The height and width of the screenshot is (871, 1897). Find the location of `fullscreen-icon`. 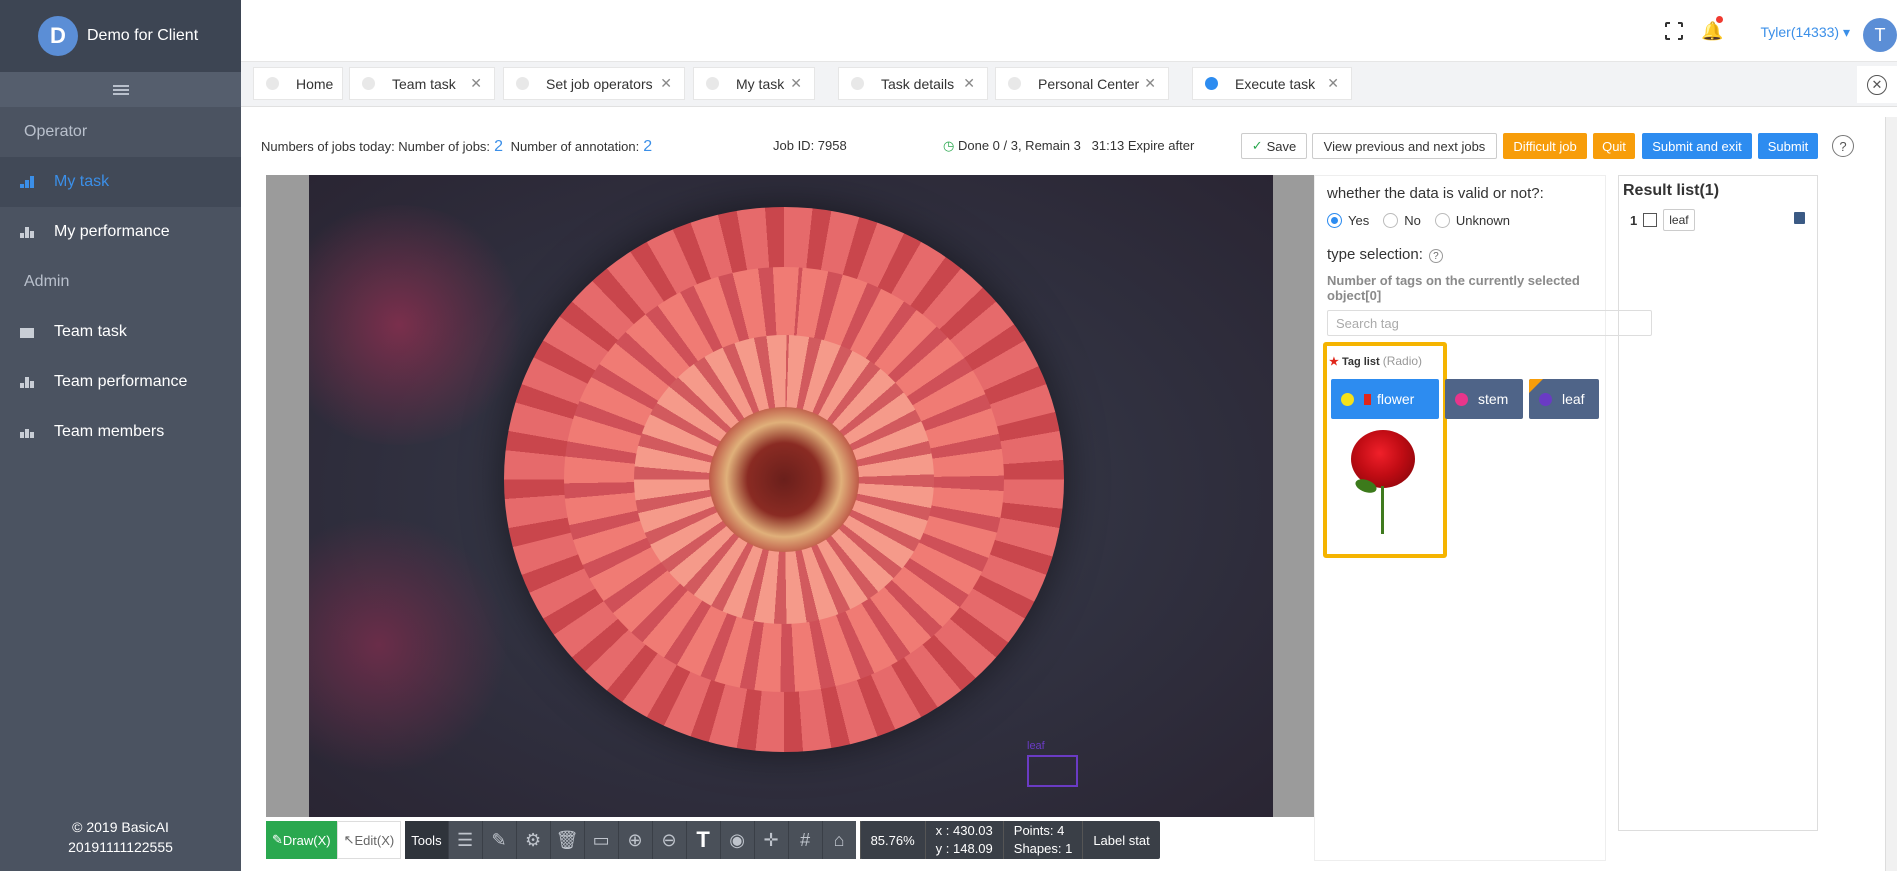

fullscreen-icon is located at coordinates (1674, 31).